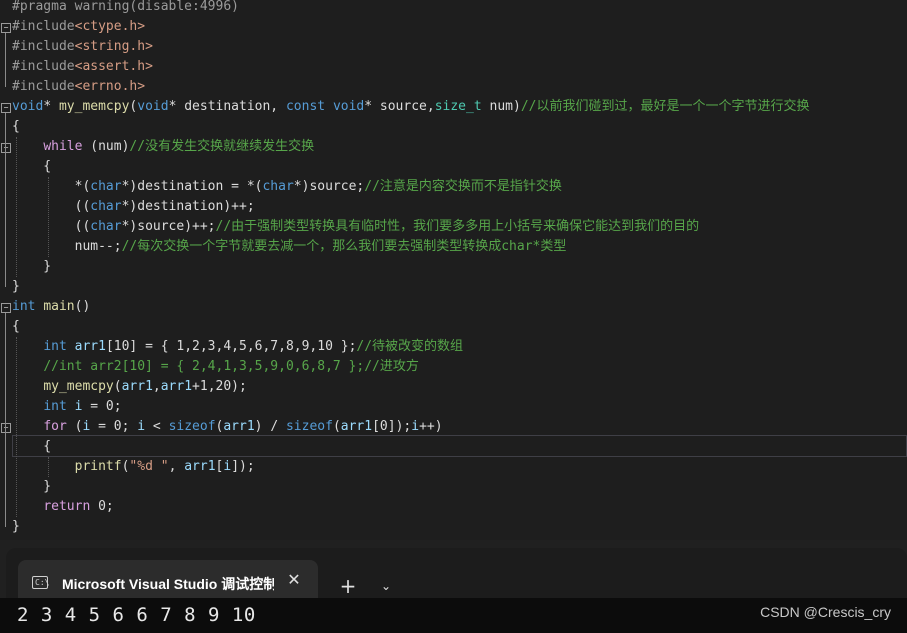 The image size is (907, 633). Describe the element at coordinates (63, 146) in the screenshot. I see `code-token: while` at that location.